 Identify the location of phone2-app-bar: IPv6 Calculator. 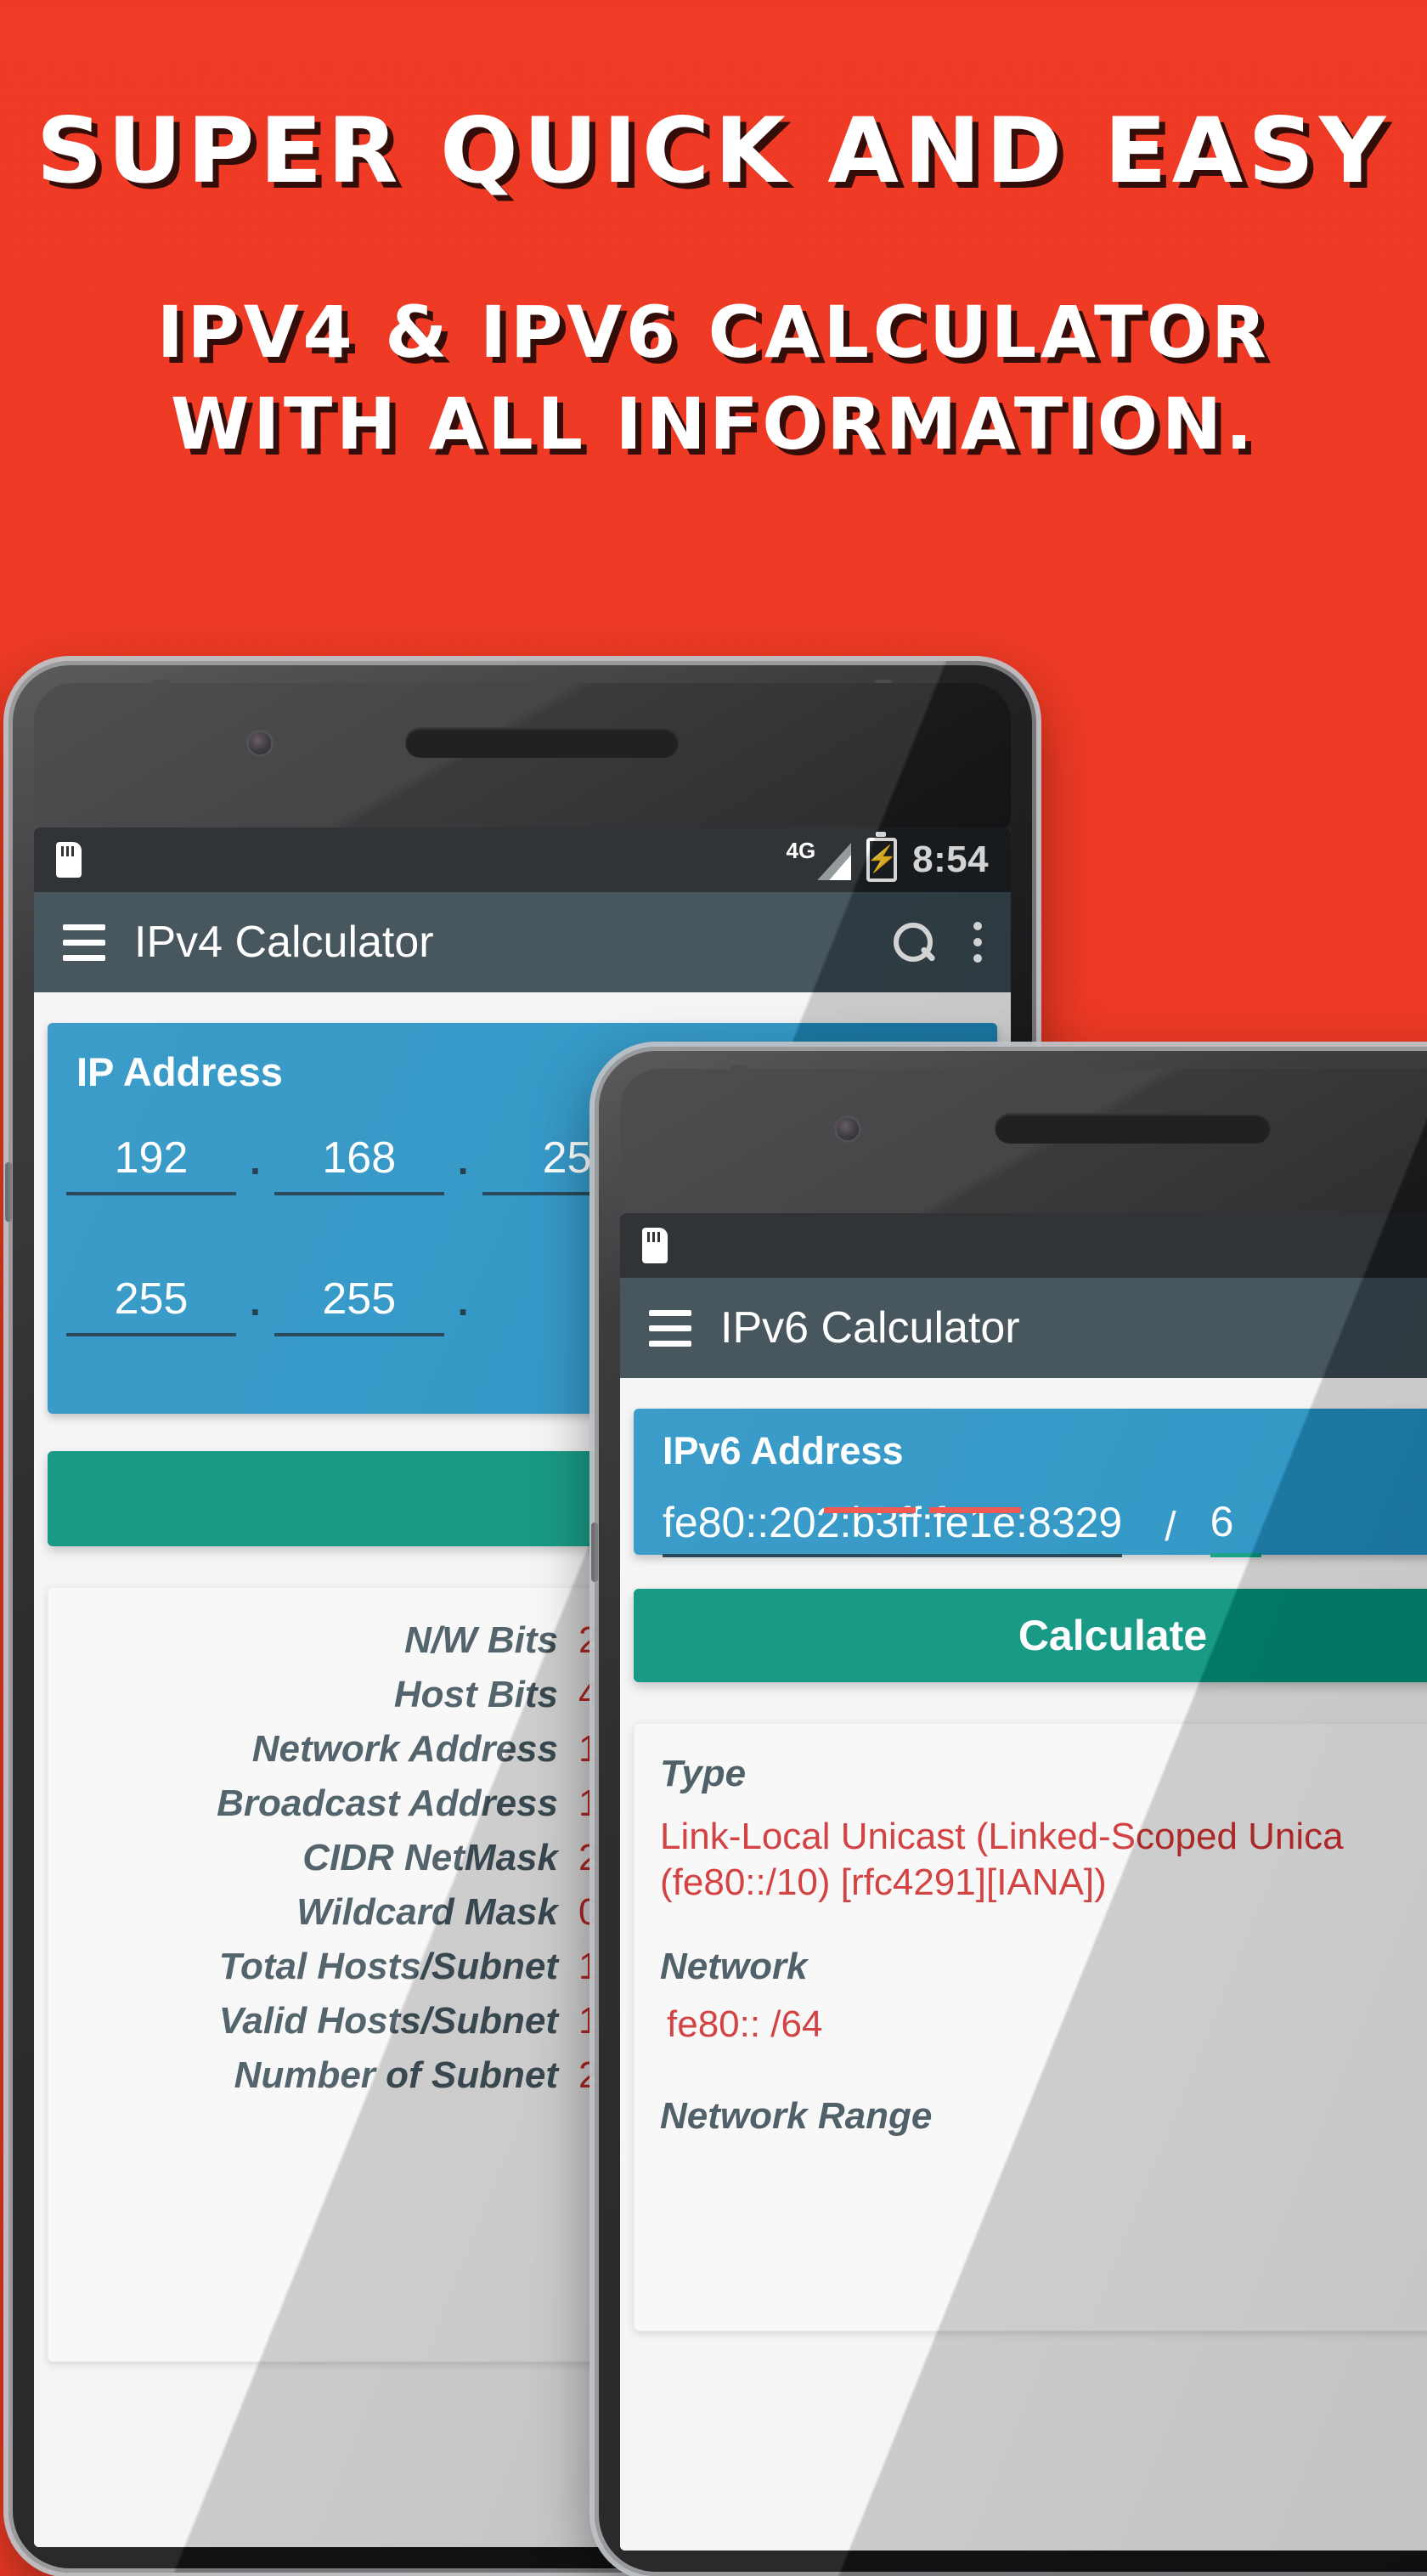
(1024, 1328).